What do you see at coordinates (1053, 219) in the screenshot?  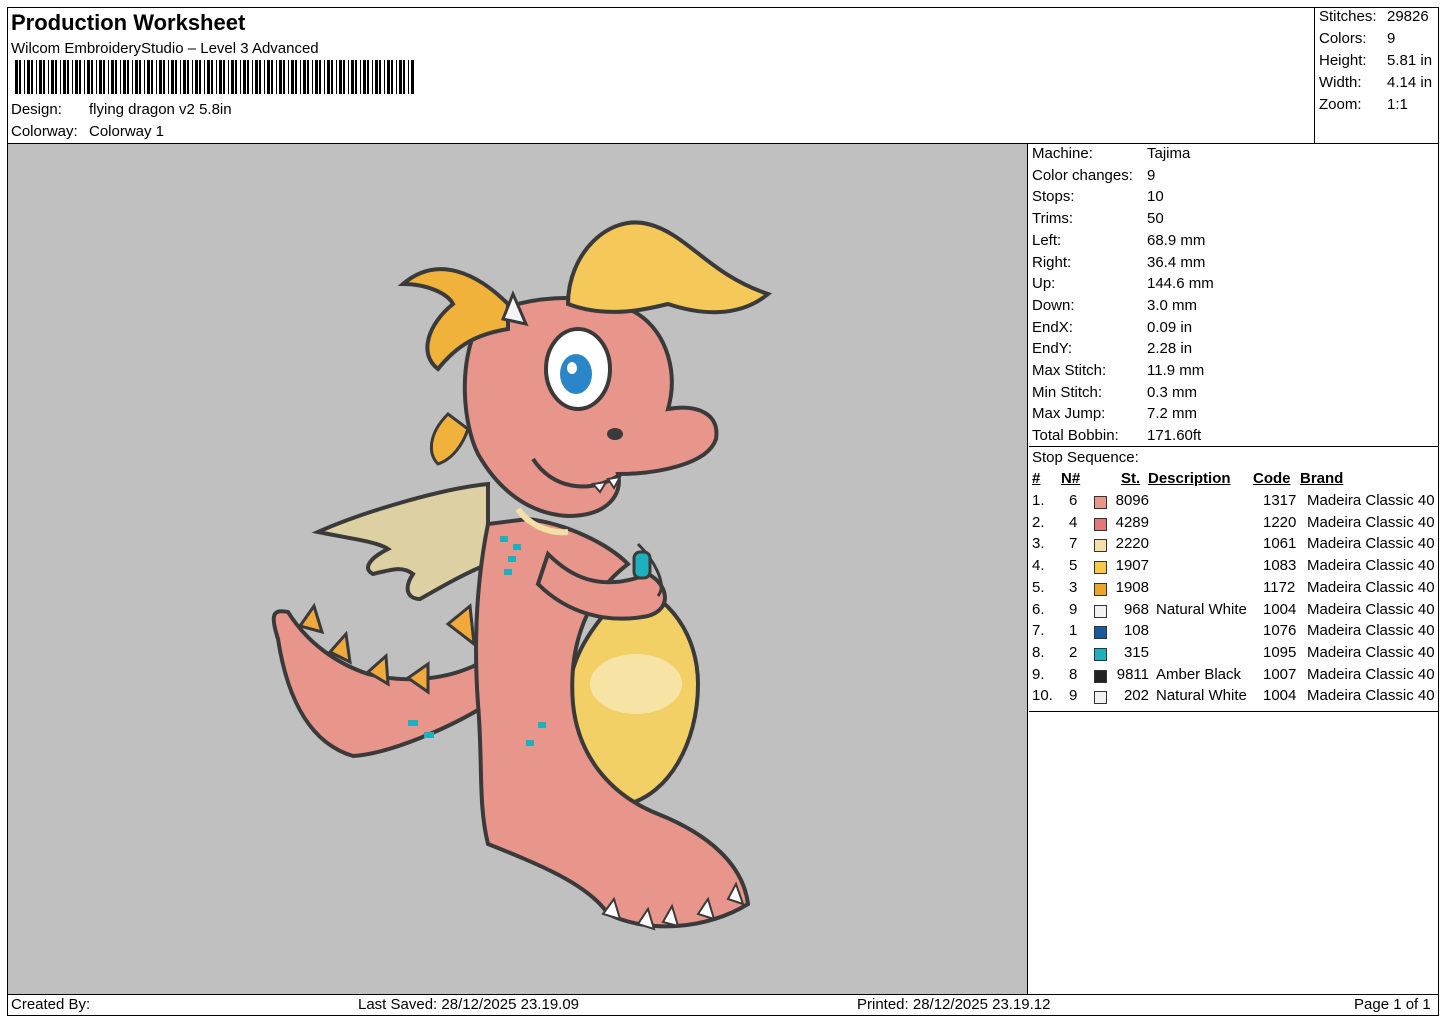 I see `info-label: Trims:` at bounding box center [1053, 219].